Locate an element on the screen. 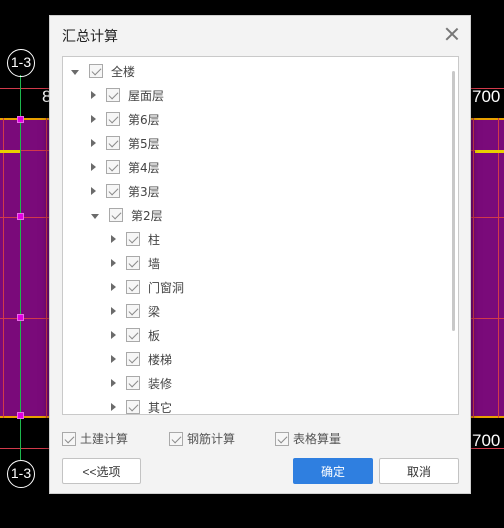  option-table-calc: 表格算量 is located at coordinates (308, 438).